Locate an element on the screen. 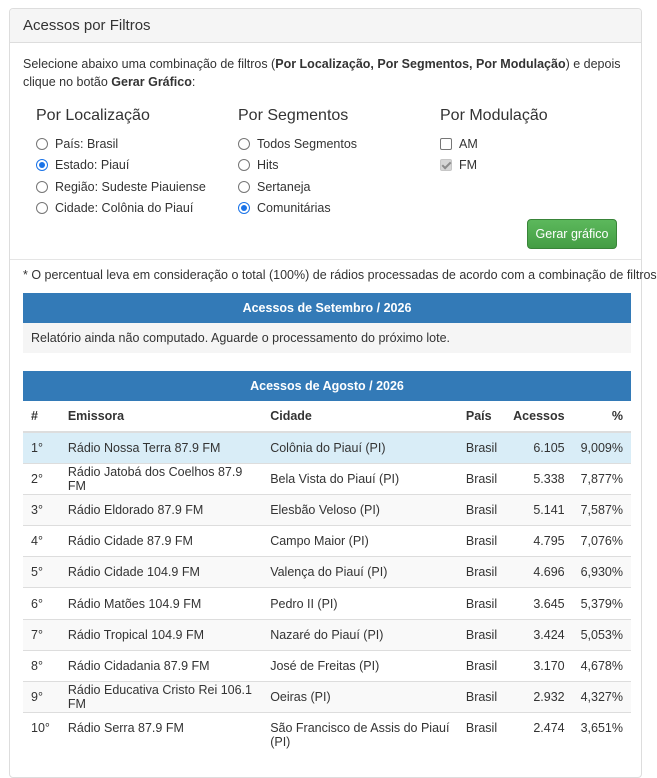 The height and width of the screenshot is (778, 657). col-cidade: Cidade is located at coordinates (360, 417).